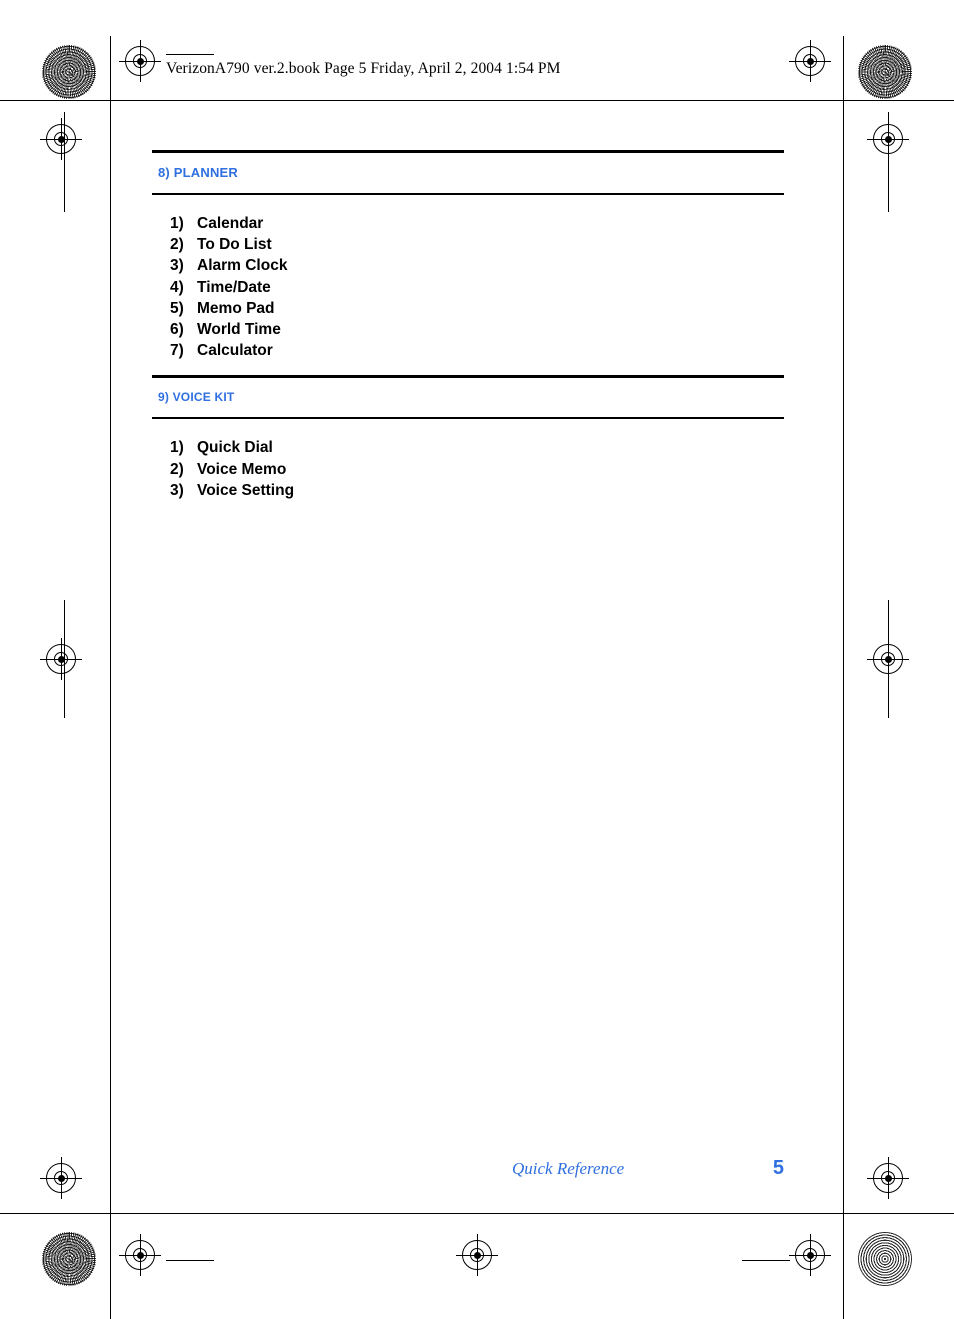 The height and width of the screenshot is (1319, 954). What do you see at coordinates (236, 308) in the screenshot?
I see `list-item-label: Memo Pad` at bounding box center [236, 308].